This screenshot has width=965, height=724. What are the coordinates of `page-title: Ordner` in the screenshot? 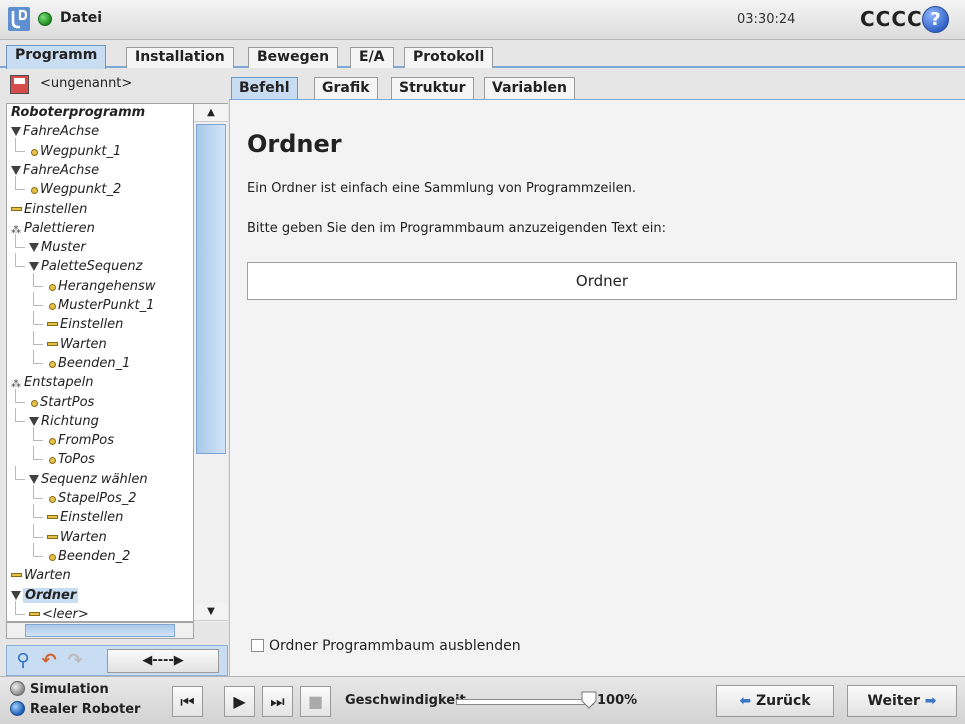 It's located at (294, 144).